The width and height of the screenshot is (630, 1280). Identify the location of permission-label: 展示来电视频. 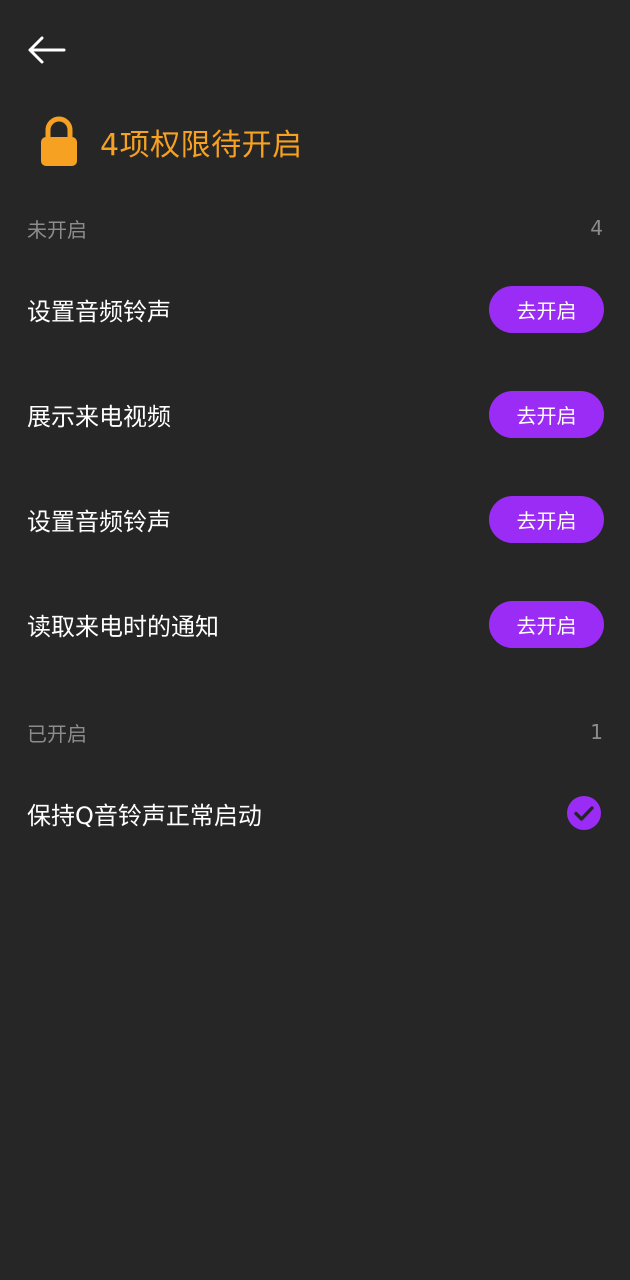
(99, 416).